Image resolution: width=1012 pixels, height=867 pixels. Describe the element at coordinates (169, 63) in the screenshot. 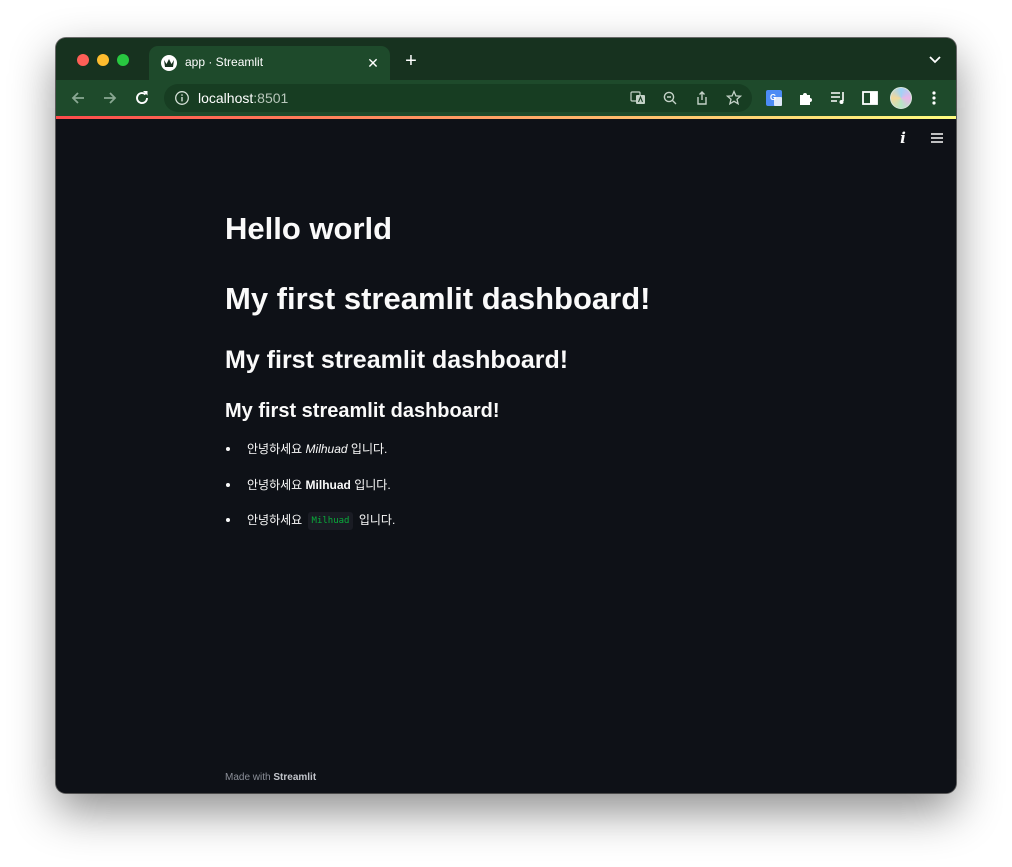

I see `streamlit-crown-icon` at that location.